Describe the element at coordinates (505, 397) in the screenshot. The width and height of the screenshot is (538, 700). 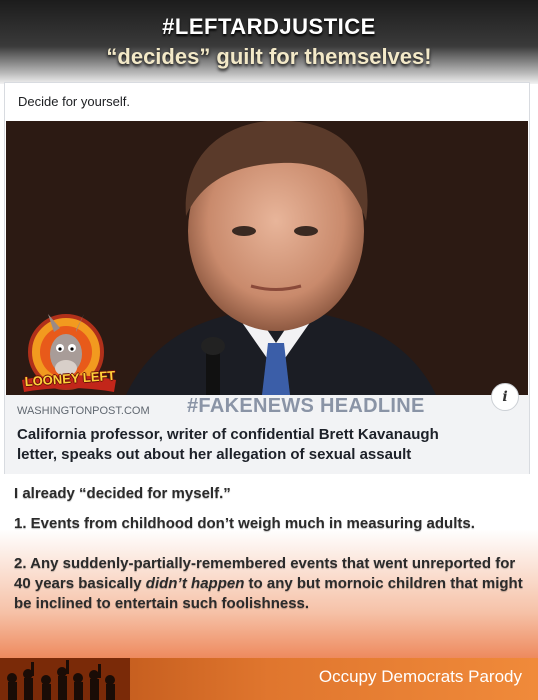
I see `info-icon: i` at that location.